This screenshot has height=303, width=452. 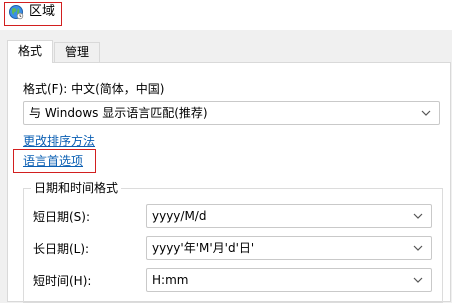 I want to click on long-date-select: yyyy'年'M'月'd'日', so click(x=289, y=248).